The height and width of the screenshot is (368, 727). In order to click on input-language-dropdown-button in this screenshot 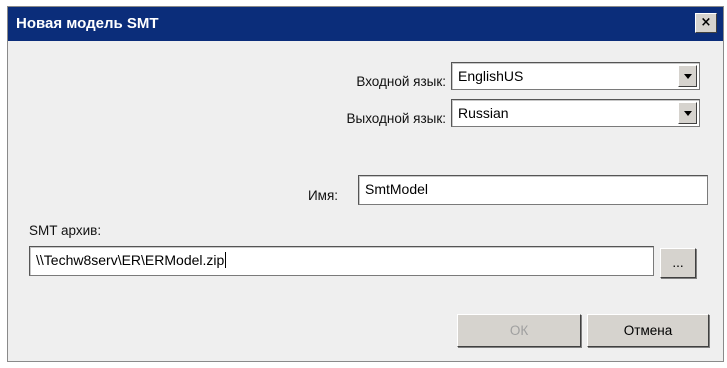, I will do `click(687, 76)`.